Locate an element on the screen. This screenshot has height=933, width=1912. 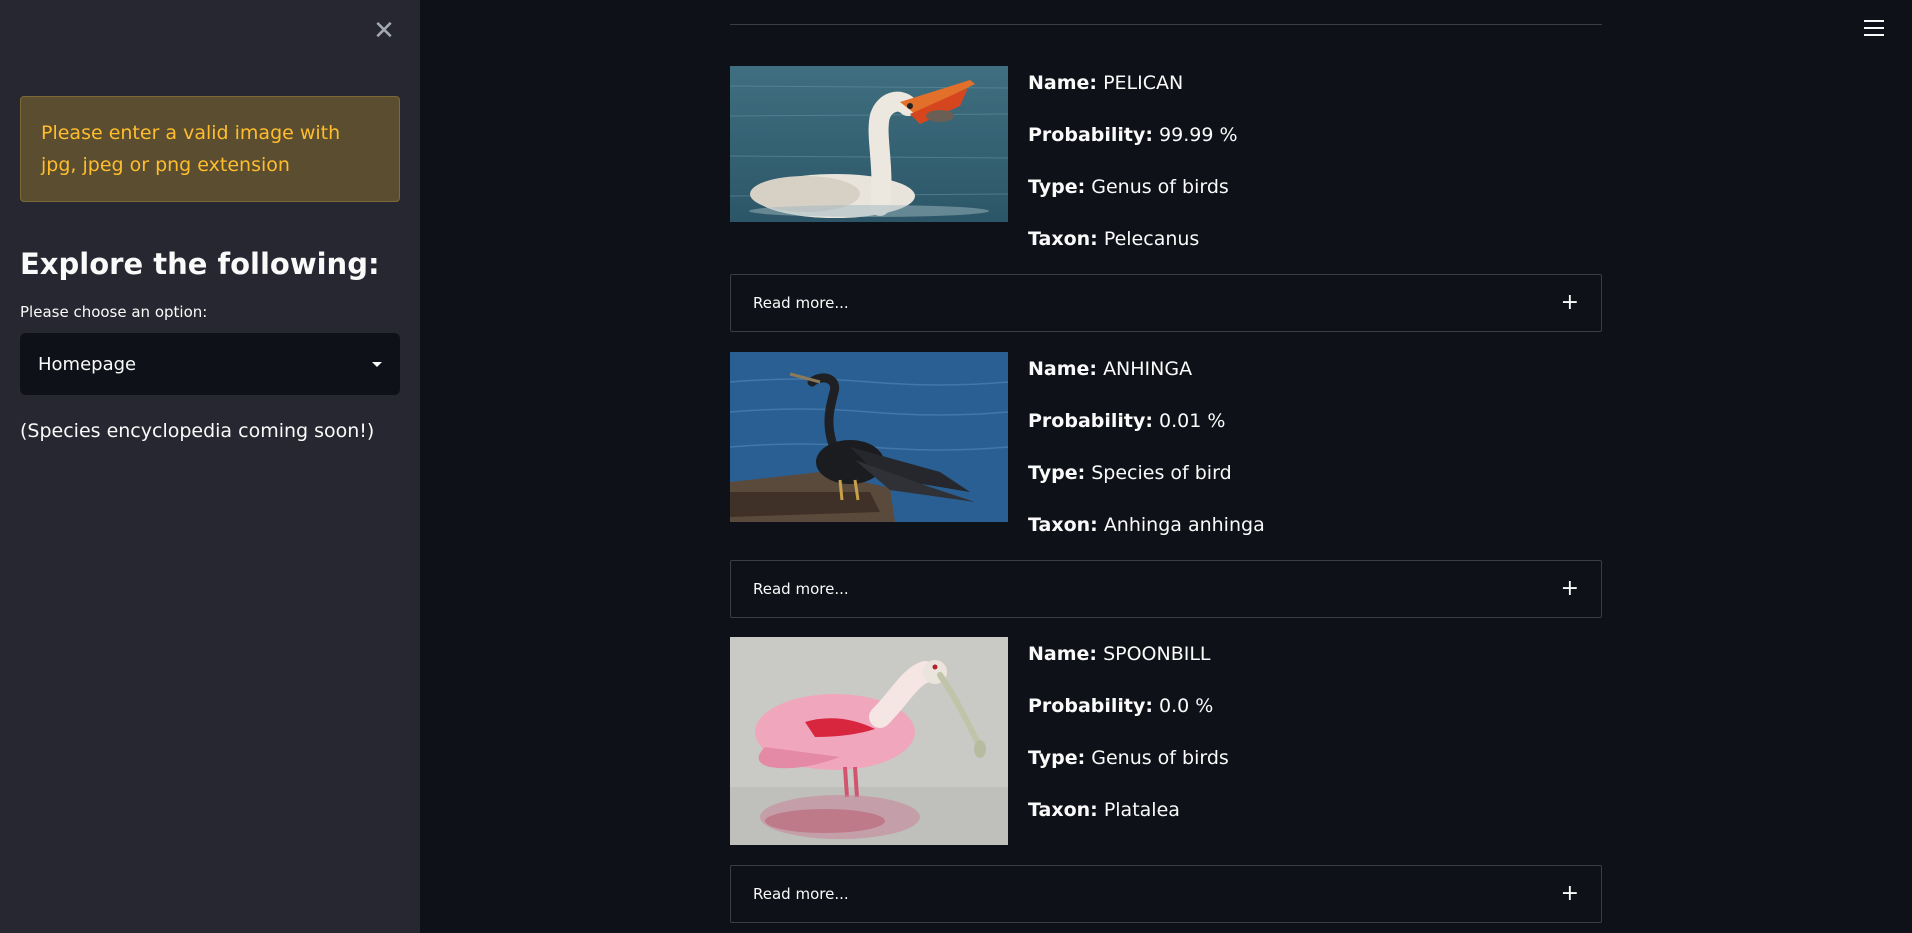
close-icon: ✕ is located at coordinates (384, 31).